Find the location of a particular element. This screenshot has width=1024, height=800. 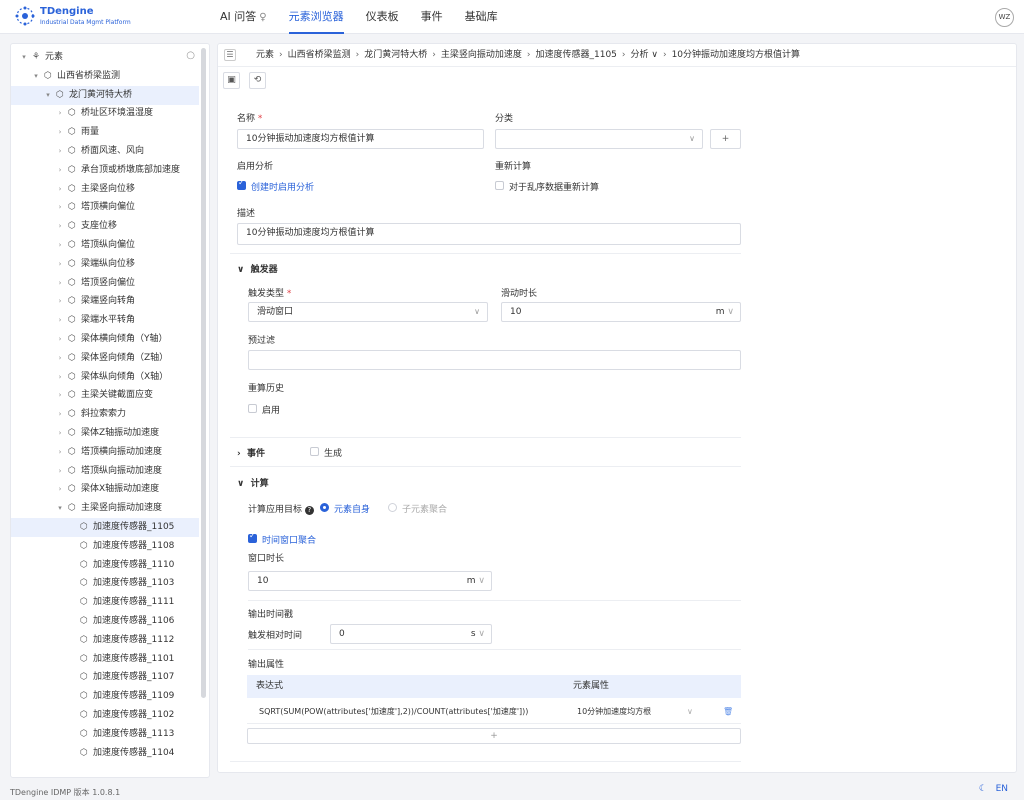

tree-node-sensor: ⬡ 加速度传感器_1113 is located at coordinates (105, 734).